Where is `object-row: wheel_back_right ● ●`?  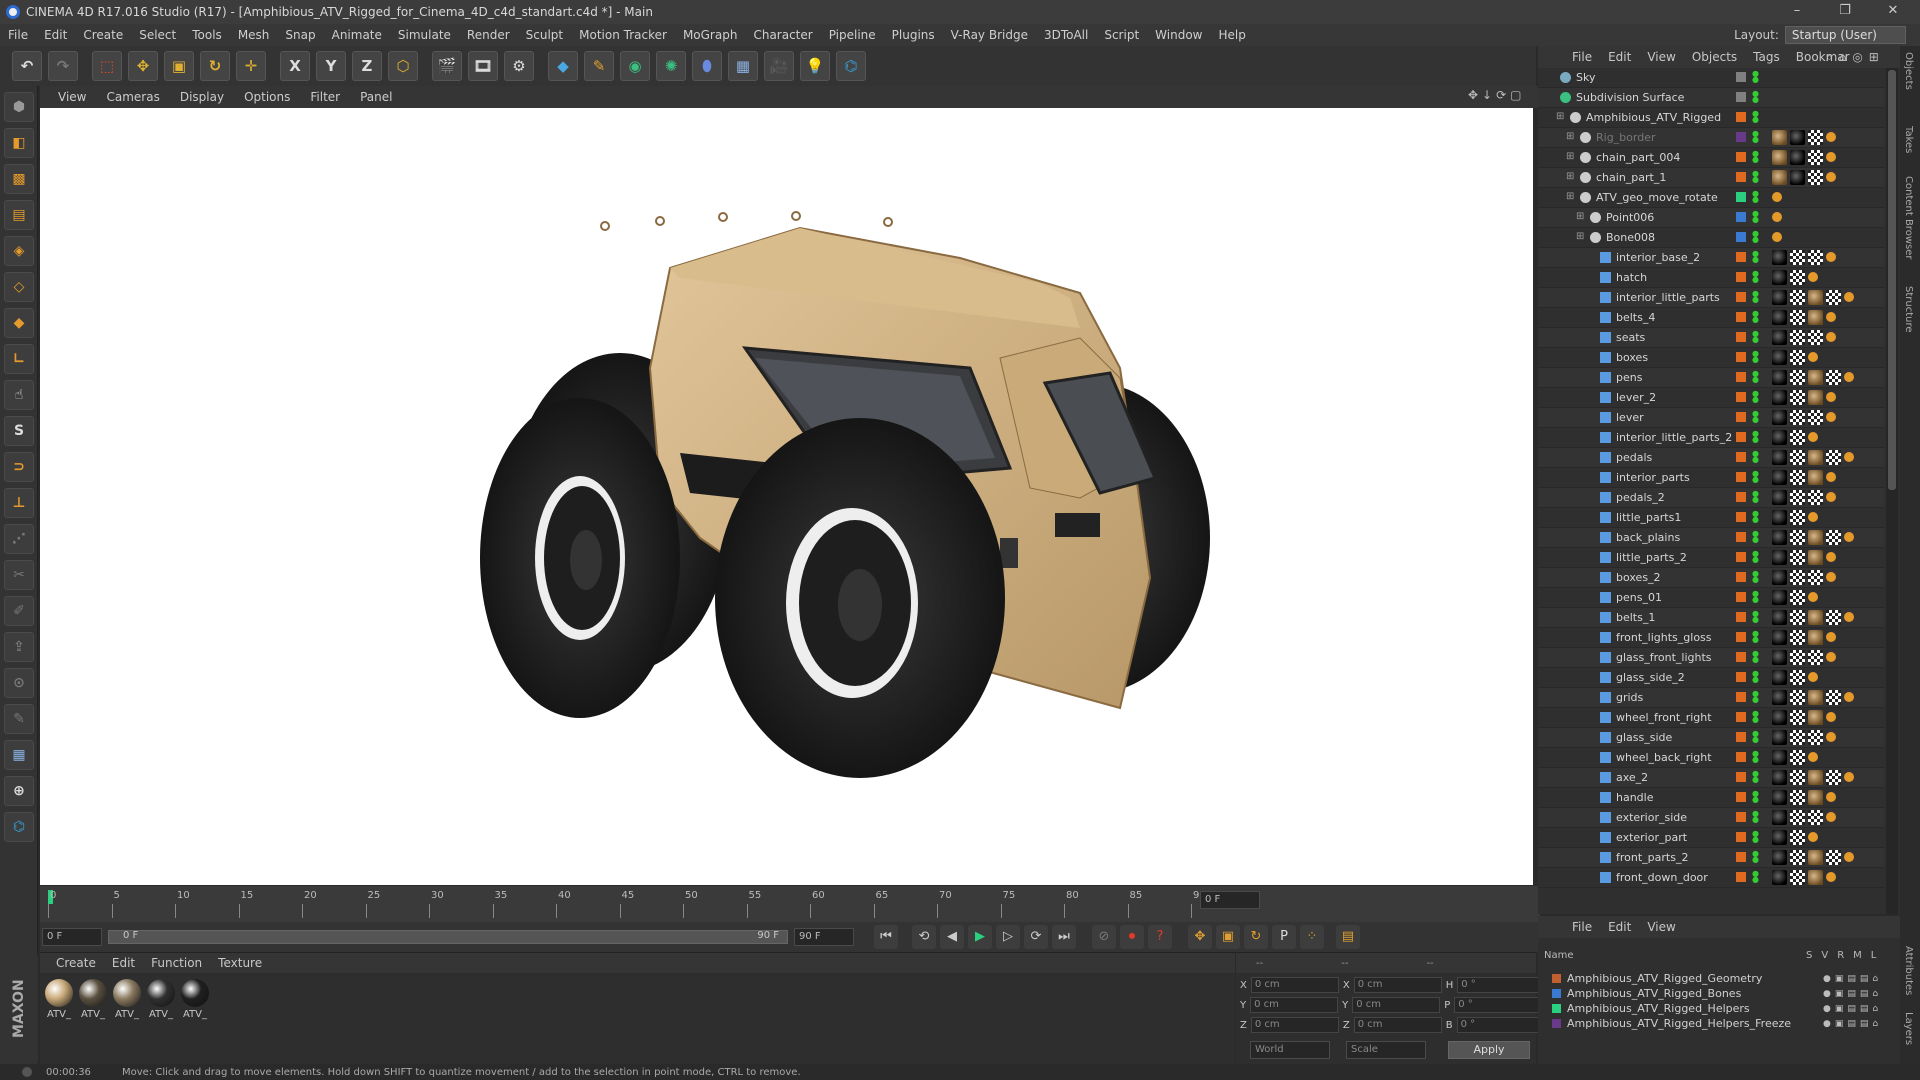
object-row: wheel_back_right ● ● is located at coordinates (1711, 758).